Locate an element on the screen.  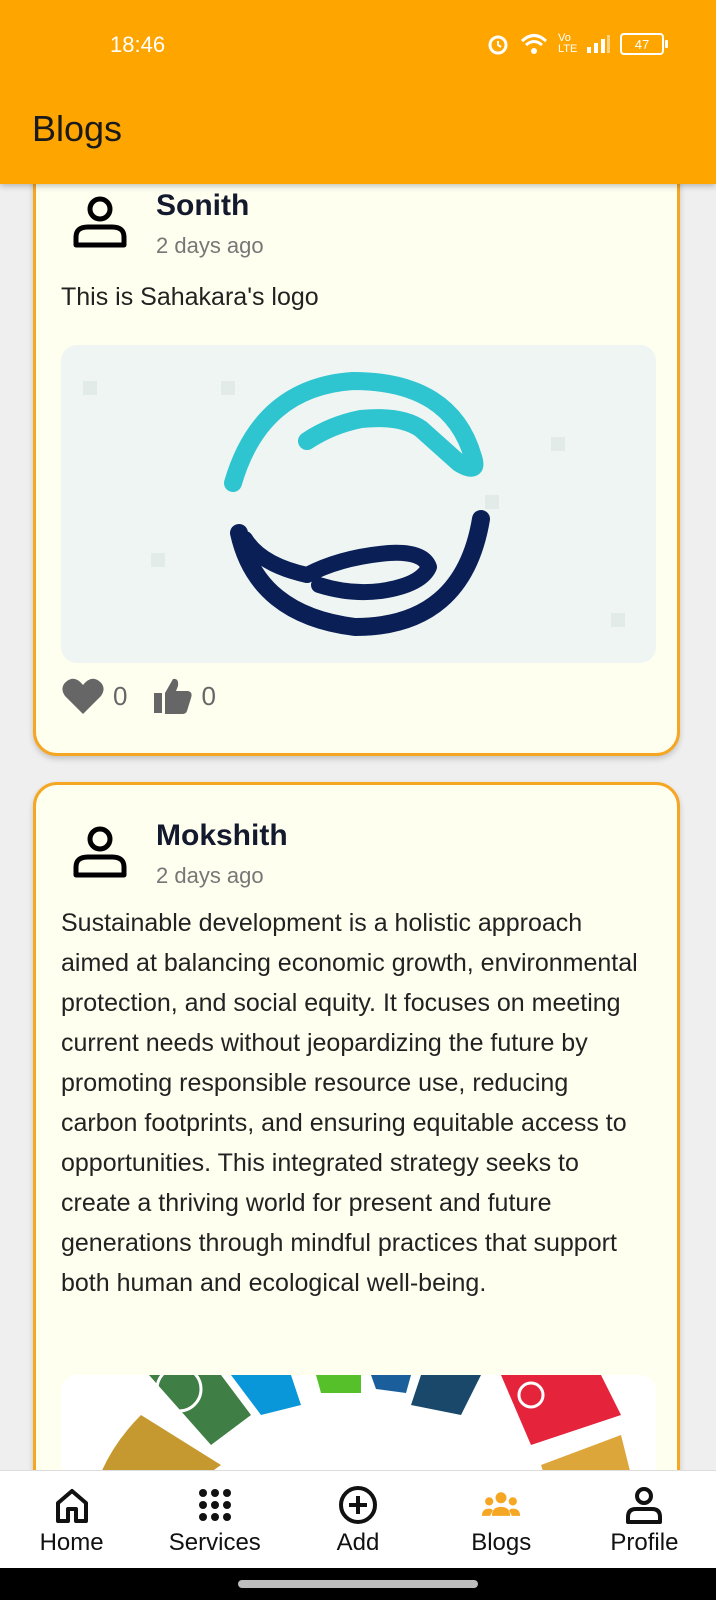
post-author: Mokshith is located at coordinates (222, 835).